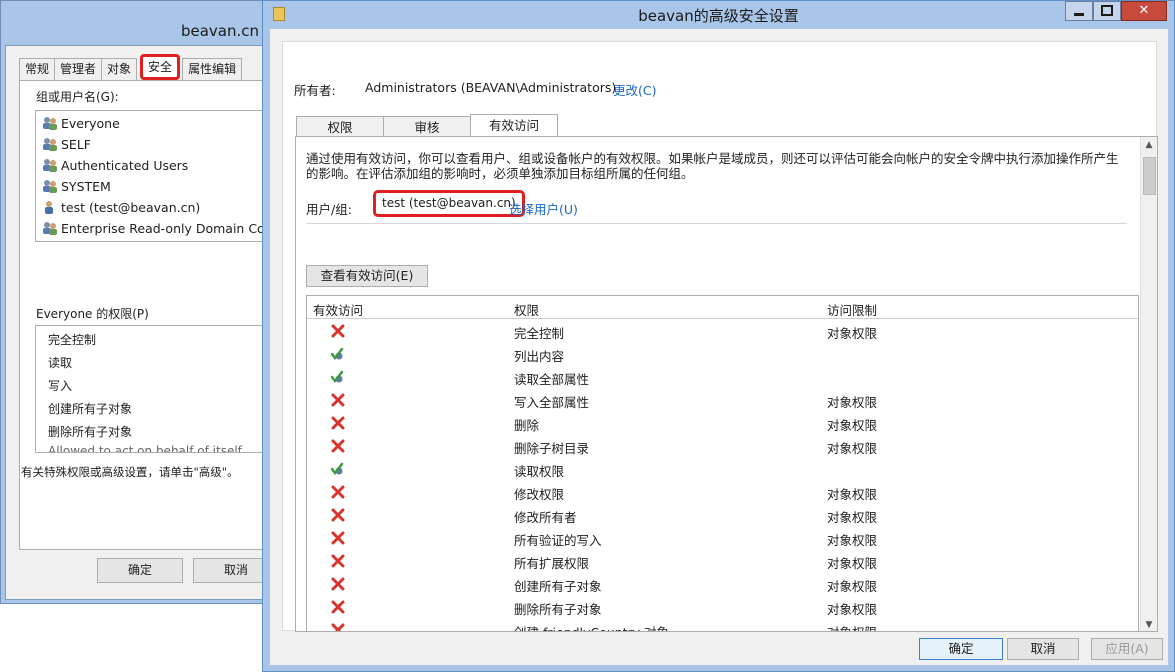 Image resolution: width=1175 pixels, height=672 pixels. Describe the element at coordinates (340, 127) in the screenshot. I see `tab-permissions: 权限` at that location.